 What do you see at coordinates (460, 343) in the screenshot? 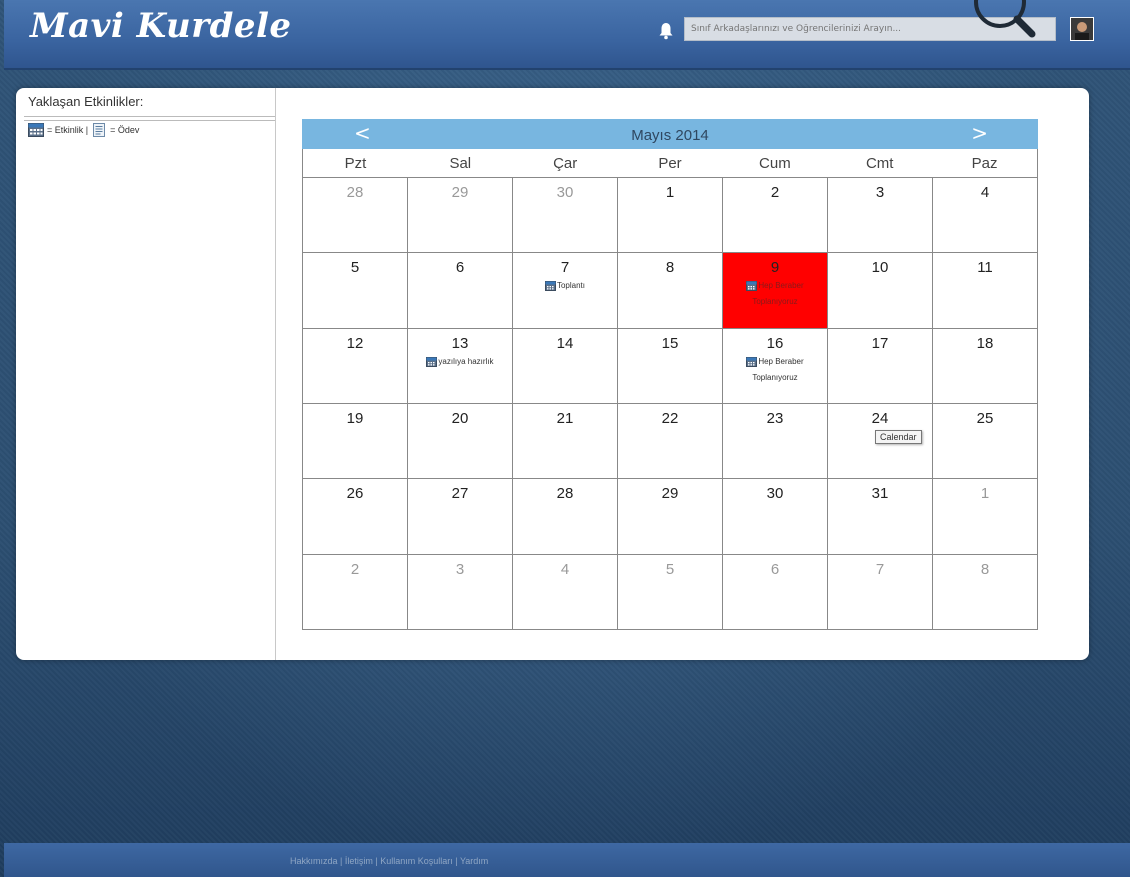
I see `day-number: 13` at bounding box center [460, 343].